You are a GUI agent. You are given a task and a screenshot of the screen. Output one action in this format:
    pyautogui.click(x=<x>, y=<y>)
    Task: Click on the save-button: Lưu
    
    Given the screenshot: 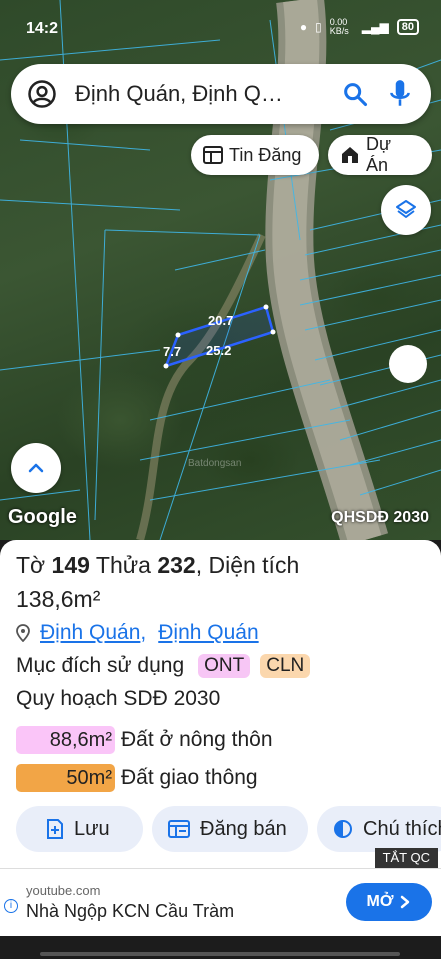 What is the action you would take?
    pyautogui.click(x=79, y=829)
    